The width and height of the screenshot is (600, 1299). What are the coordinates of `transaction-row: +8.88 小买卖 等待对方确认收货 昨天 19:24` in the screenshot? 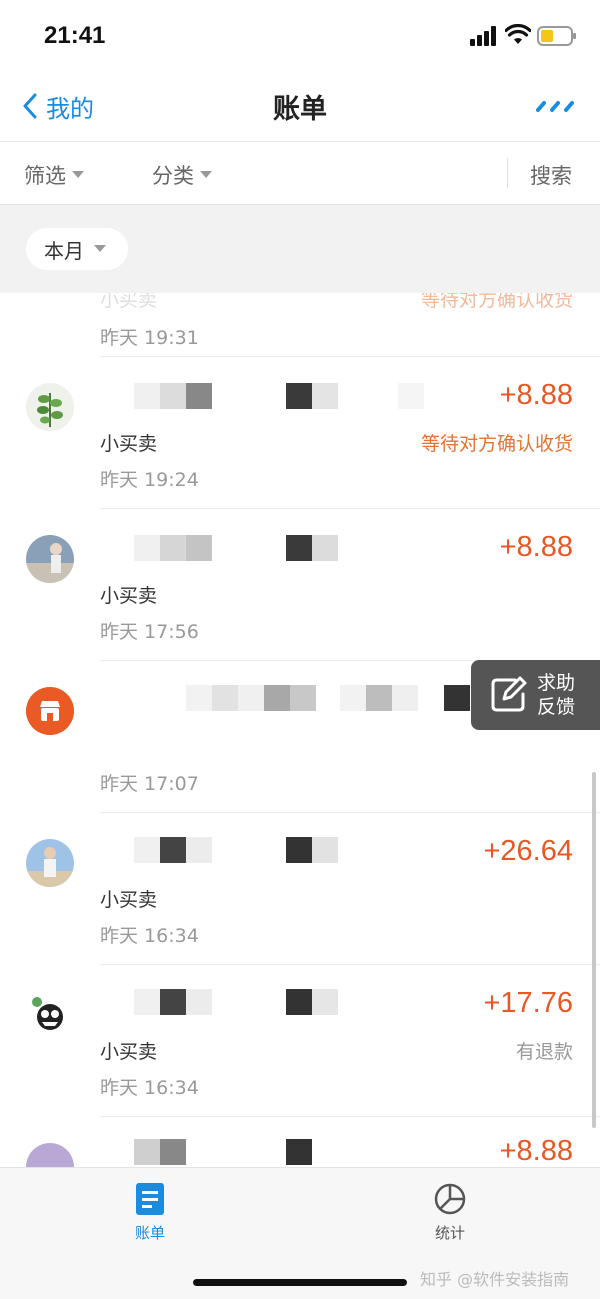 It's located at (300, 433).